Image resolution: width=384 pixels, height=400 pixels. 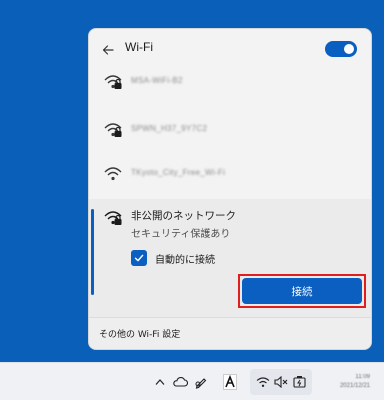 What do you see at coordinates (230, 333) in the screenshot?
I see `flyout-footer: その他の Wi-Fi 設定` at bounding box center [230, 333].